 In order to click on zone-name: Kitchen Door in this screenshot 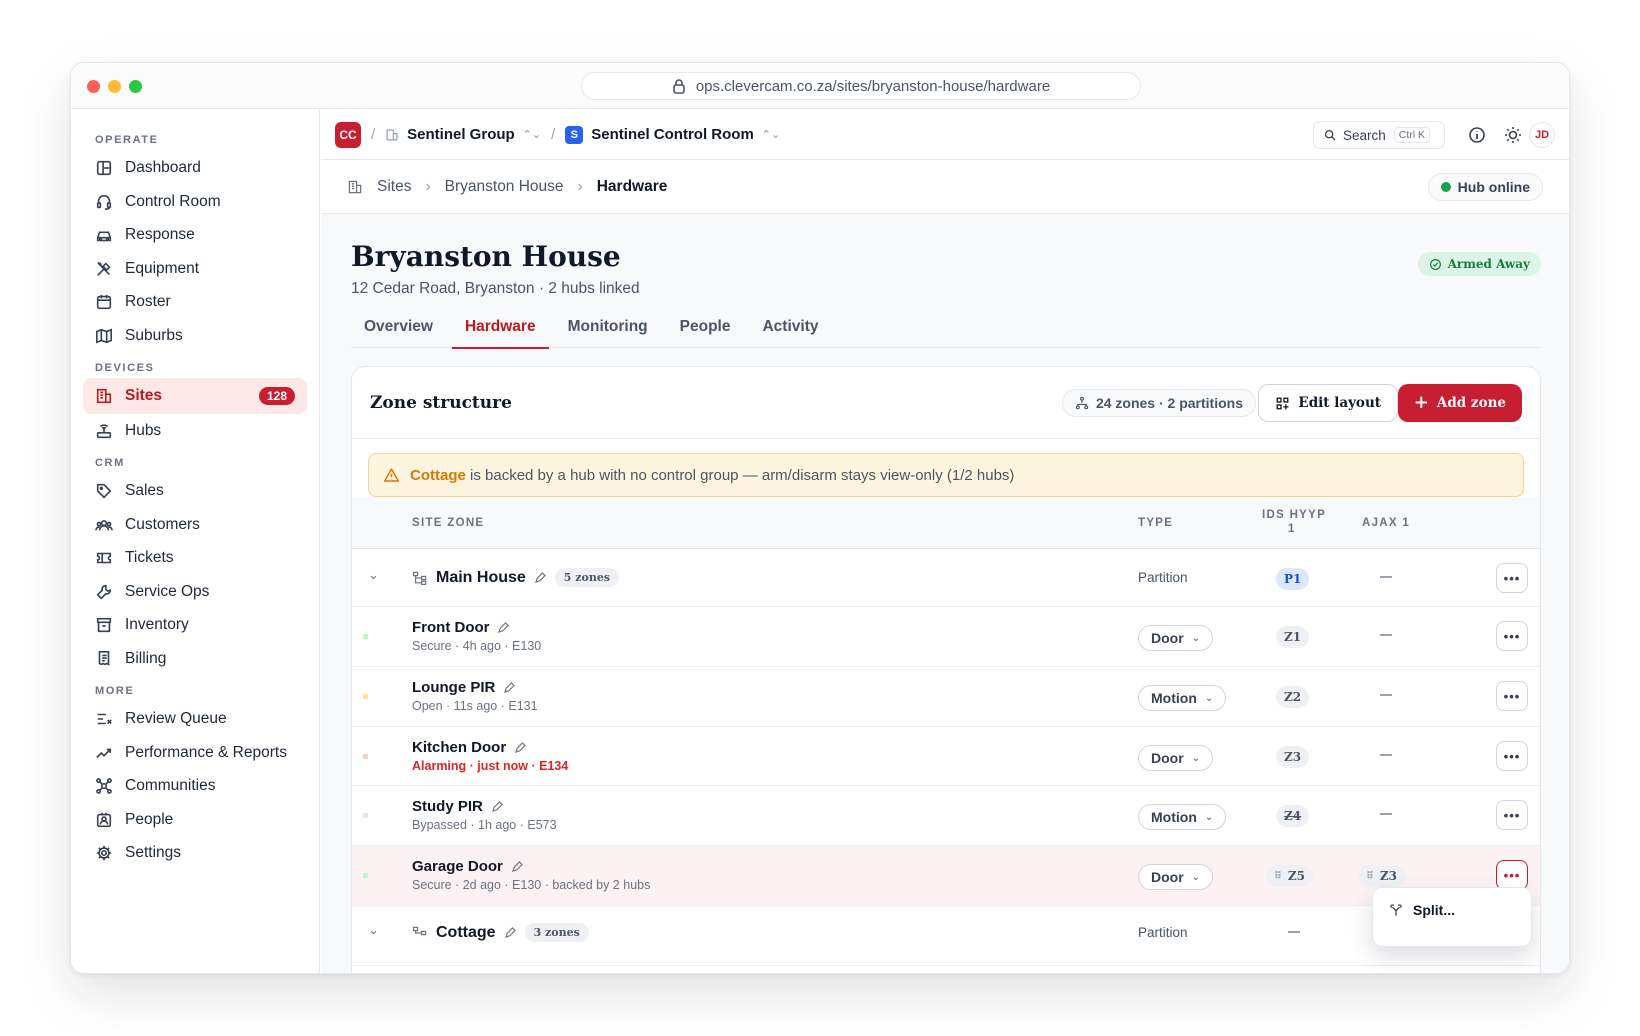, I will do `click(469, 747)`.